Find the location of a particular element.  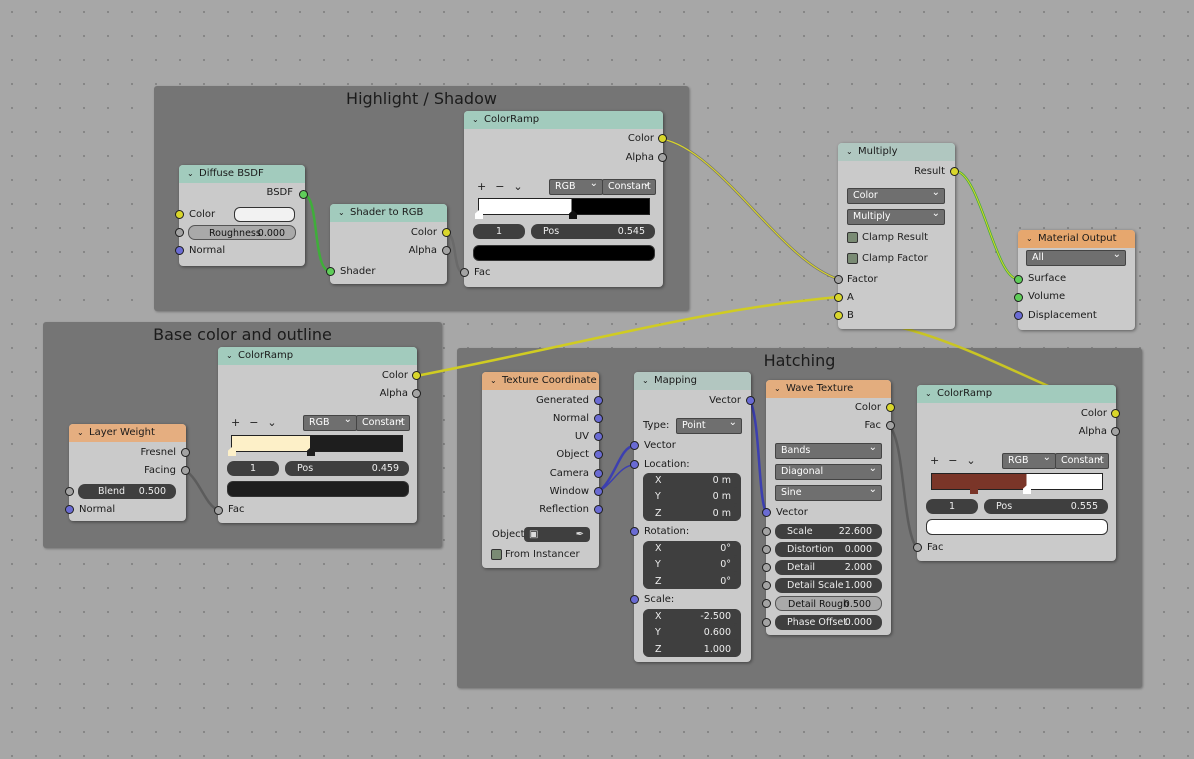

socket-bsdf-out is located at coordinates (303, 194).